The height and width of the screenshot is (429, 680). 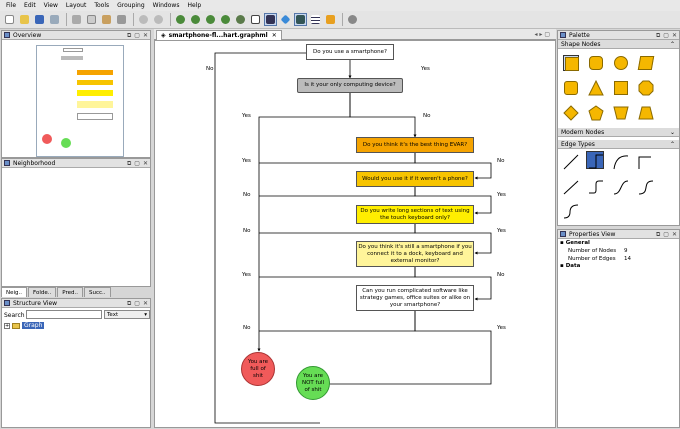 I want to click on tree-root: + Graph, so click(x=24, y=325).